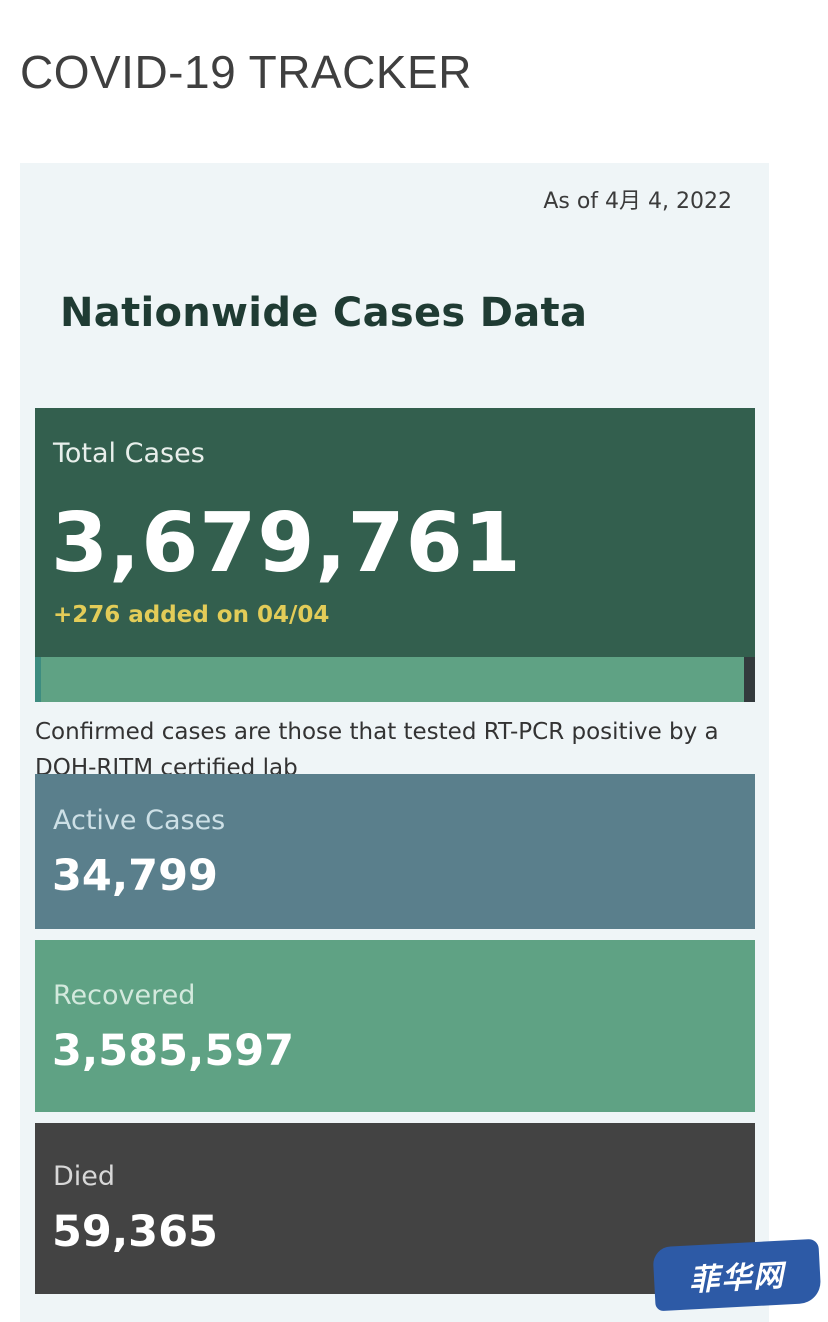 The width and height of the screenshot is (828, 1322). I want to click on died-value: 59,365, so click(135, 1232).